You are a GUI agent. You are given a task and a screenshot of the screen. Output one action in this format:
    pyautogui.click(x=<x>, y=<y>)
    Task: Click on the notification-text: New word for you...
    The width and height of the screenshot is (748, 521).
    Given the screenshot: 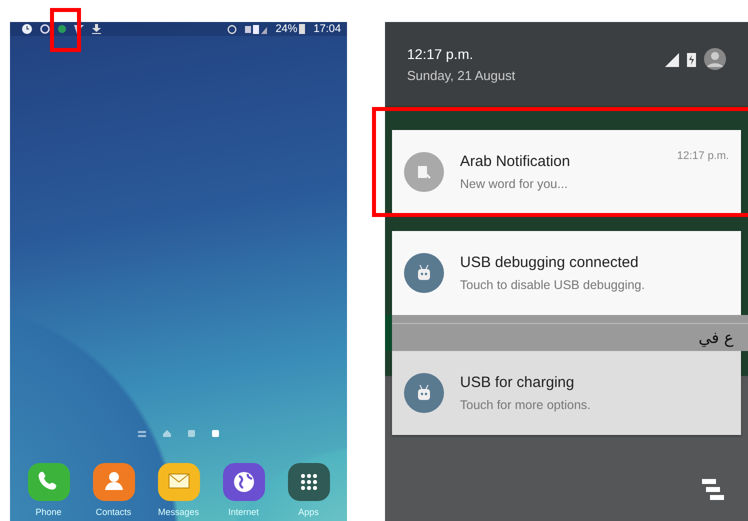 What is the action you would take?
    pyautogui.click(x=514, y=184)
    